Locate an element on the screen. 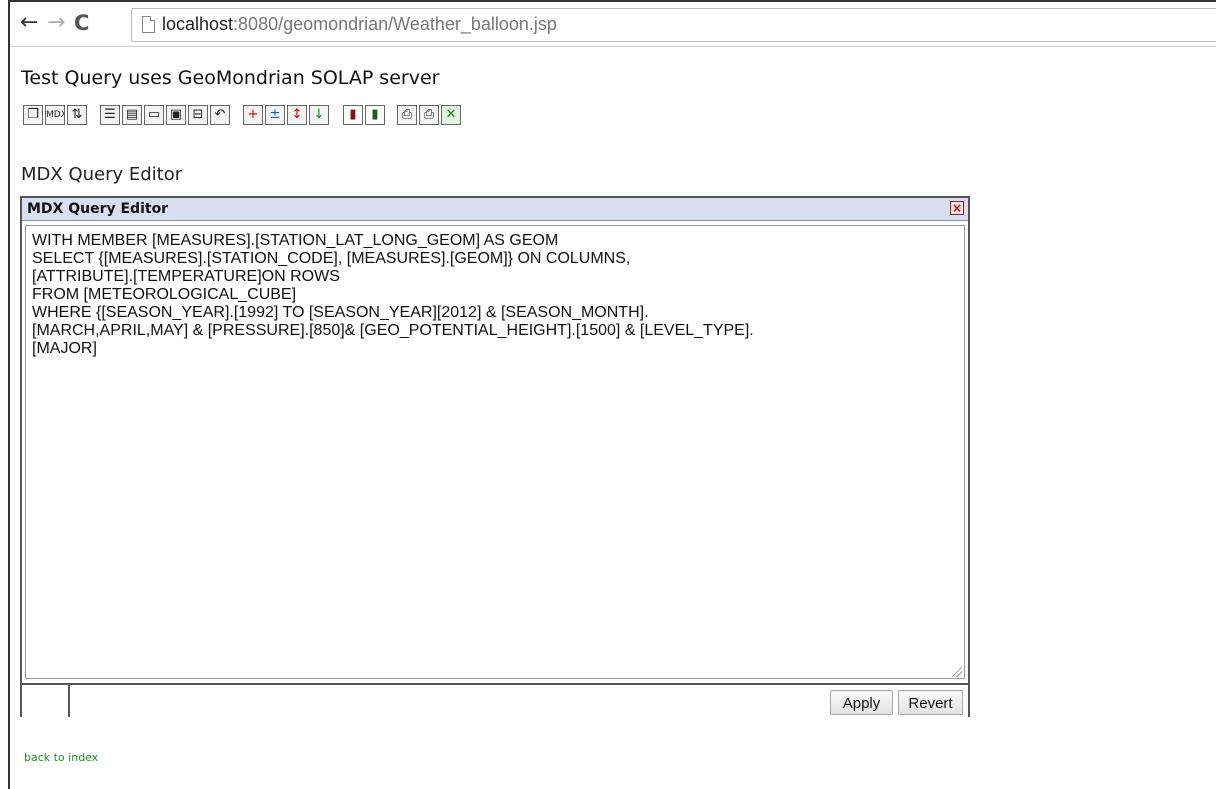  properties-icon: ▭ is located at coordinates (154, 115).